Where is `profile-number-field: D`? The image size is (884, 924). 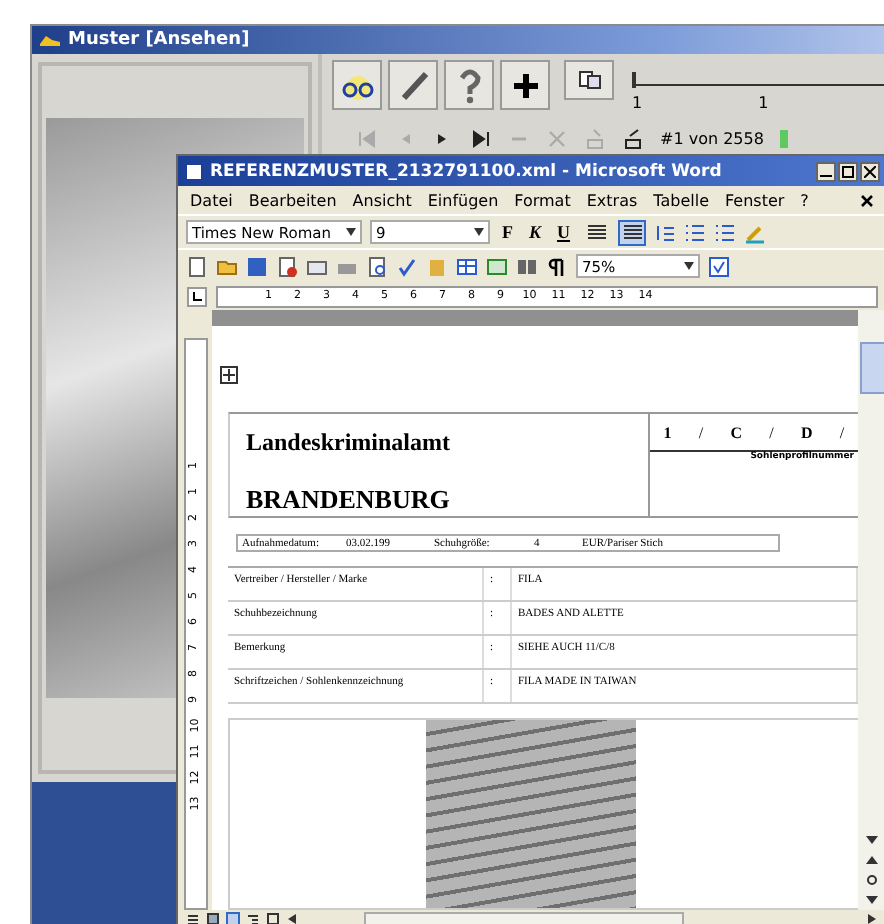
profile-number-field: D is located at coordinates (806, 432).